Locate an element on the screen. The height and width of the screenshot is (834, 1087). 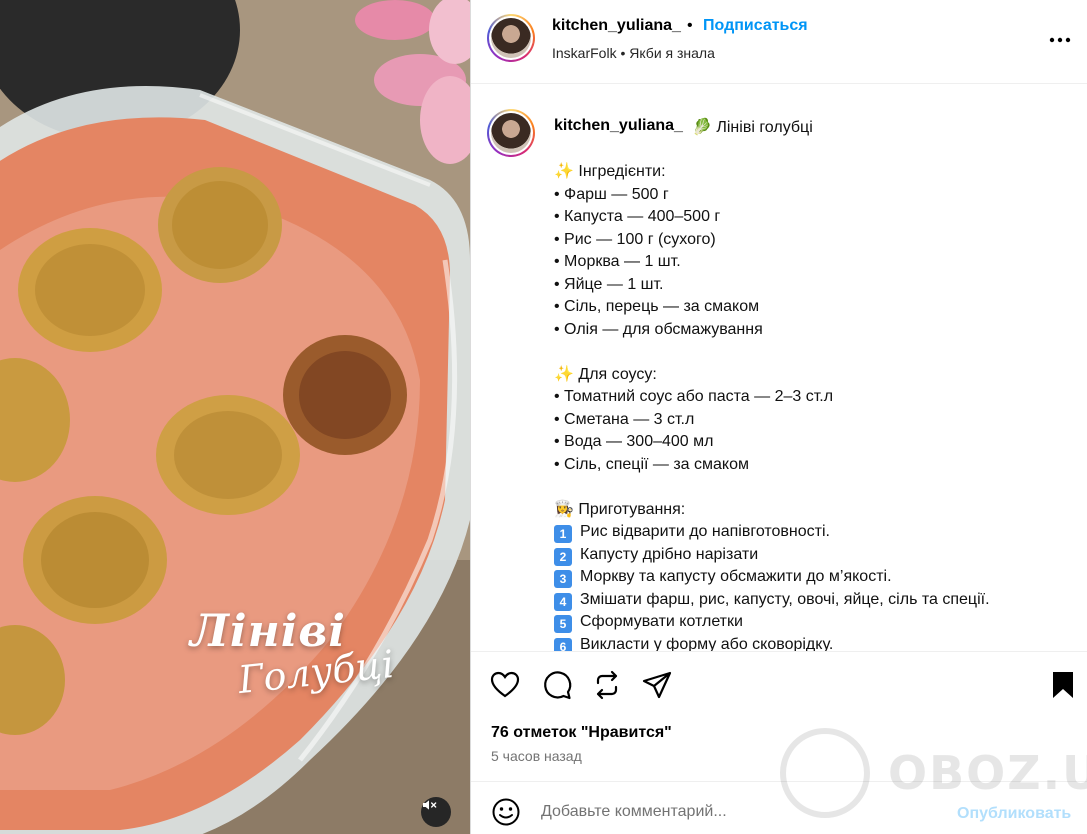
step-number-badge: 3 is located at coordinates (563, 579).